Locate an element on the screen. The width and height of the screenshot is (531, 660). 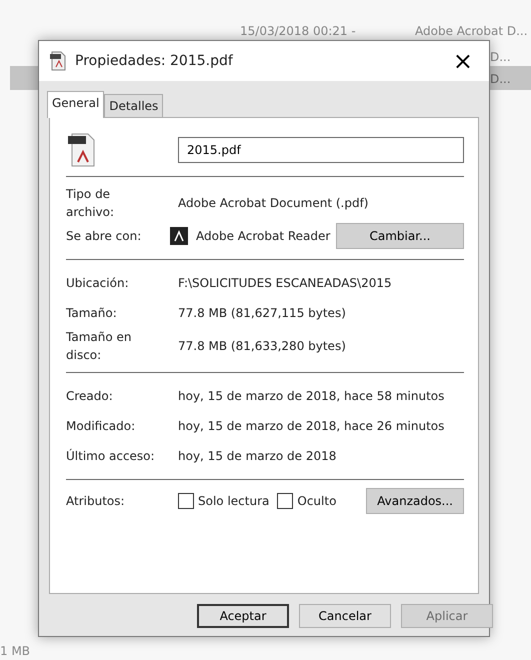
field-label: Modificado: is located at coordinates (101, 426).